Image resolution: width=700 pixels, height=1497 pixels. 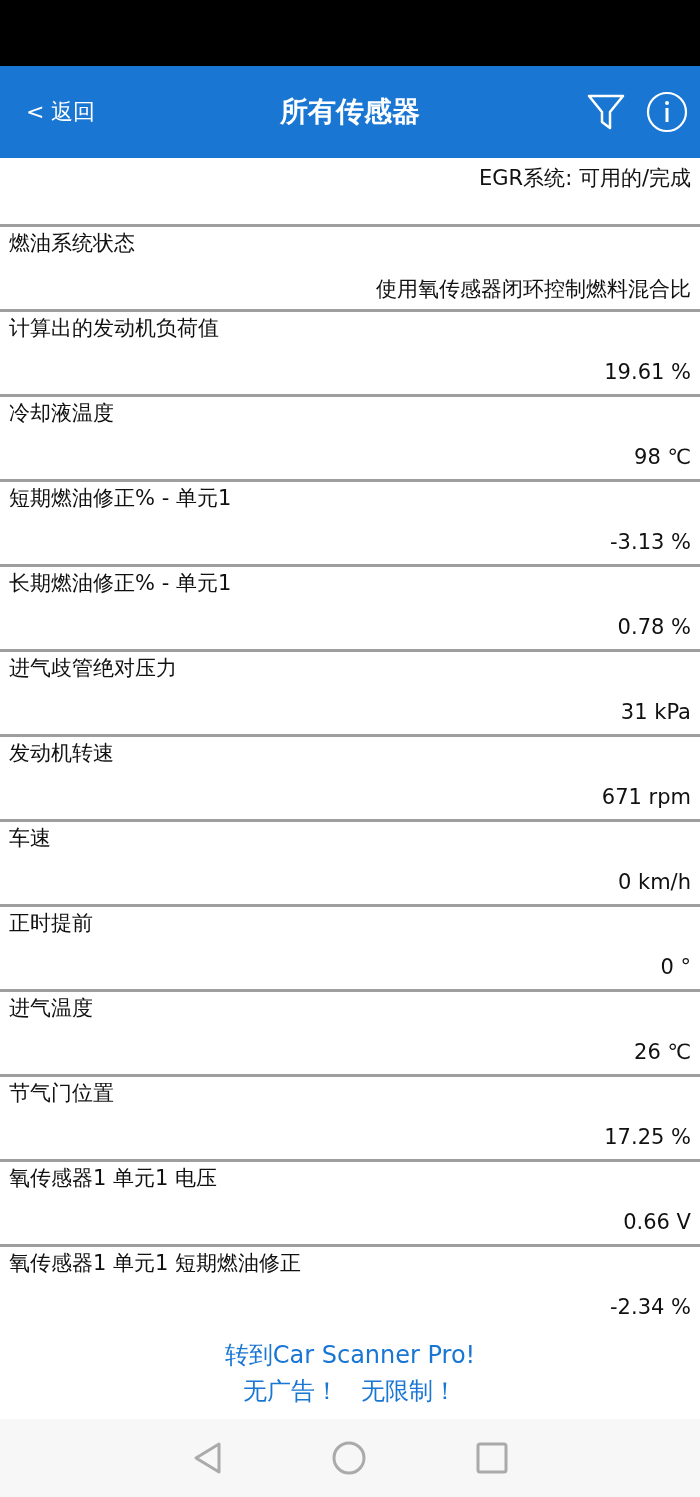 What do you see at coordinates (646, 797) in the screenshot?
I see `sensor-value: 671 rpm` at bounding box center [646, 797].